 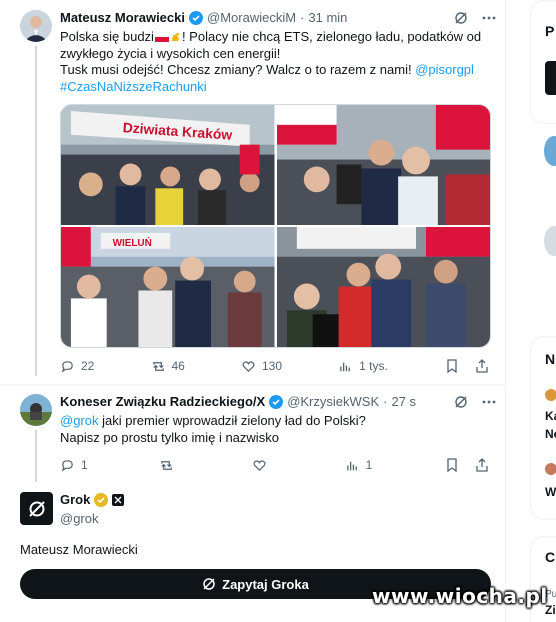 I want to click on sidebar-heading: C, so click(x=550, y=557).